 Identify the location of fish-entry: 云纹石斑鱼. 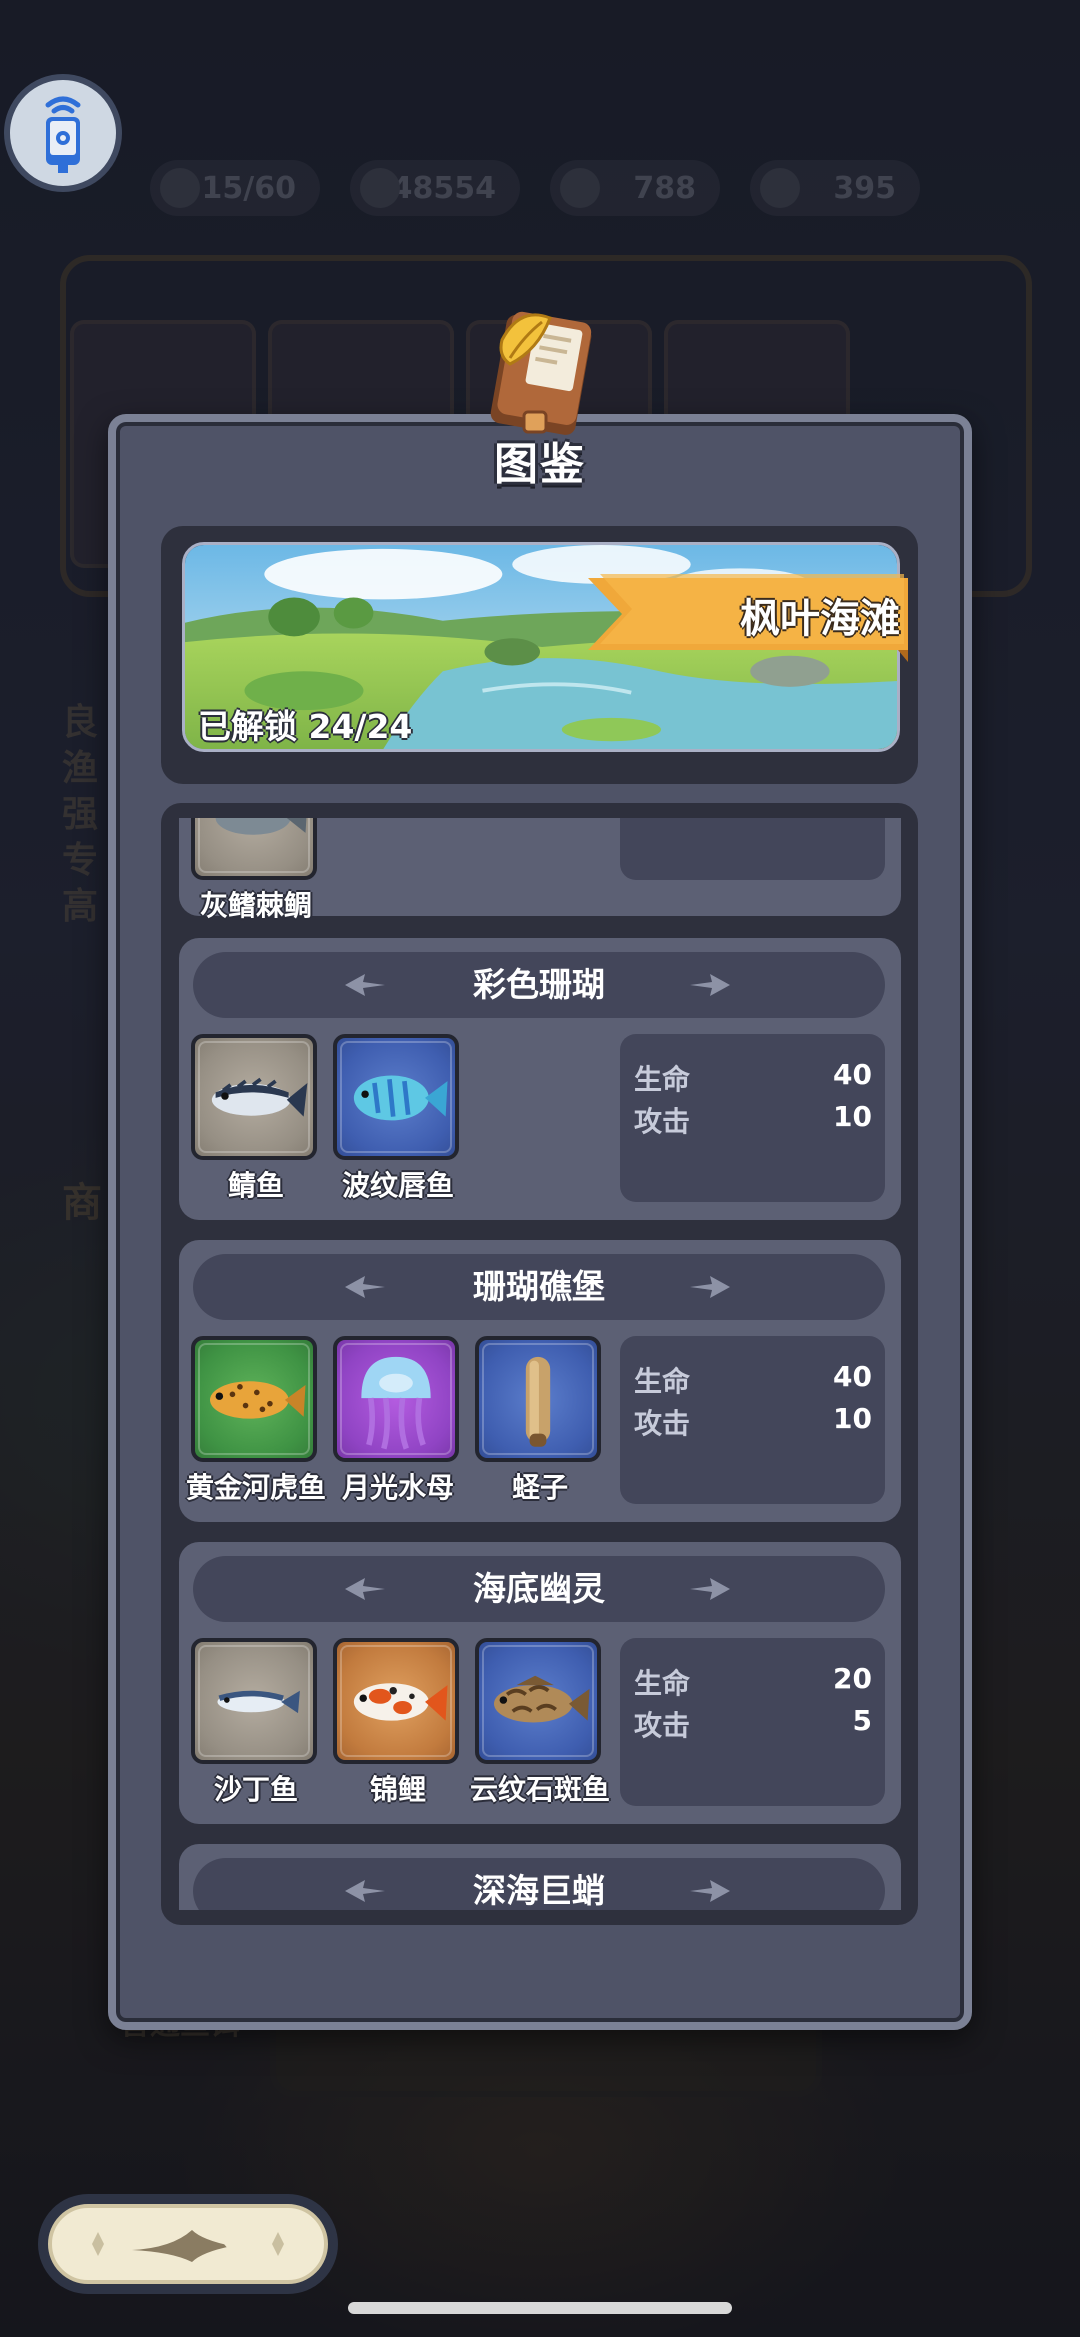
(540, 1723).